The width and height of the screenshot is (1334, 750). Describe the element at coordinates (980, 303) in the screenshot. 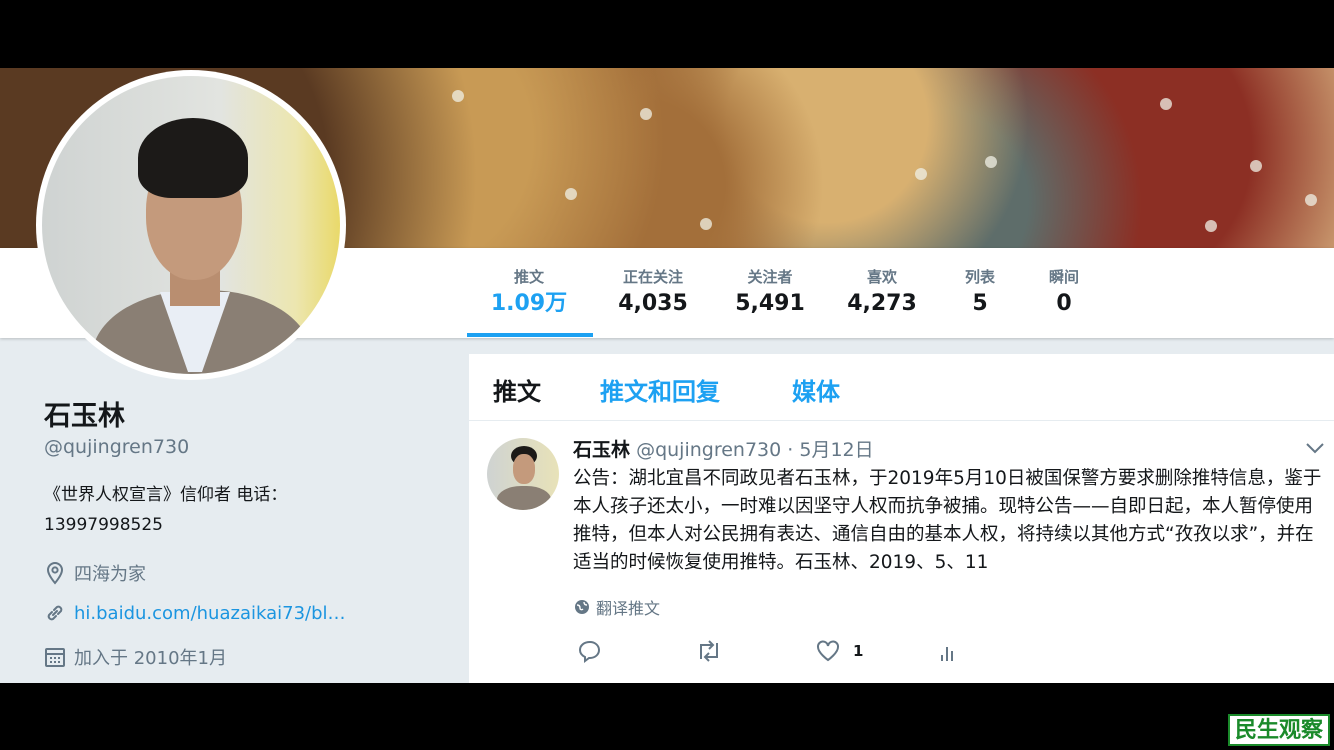

I see `stat-value: 5` at that location.